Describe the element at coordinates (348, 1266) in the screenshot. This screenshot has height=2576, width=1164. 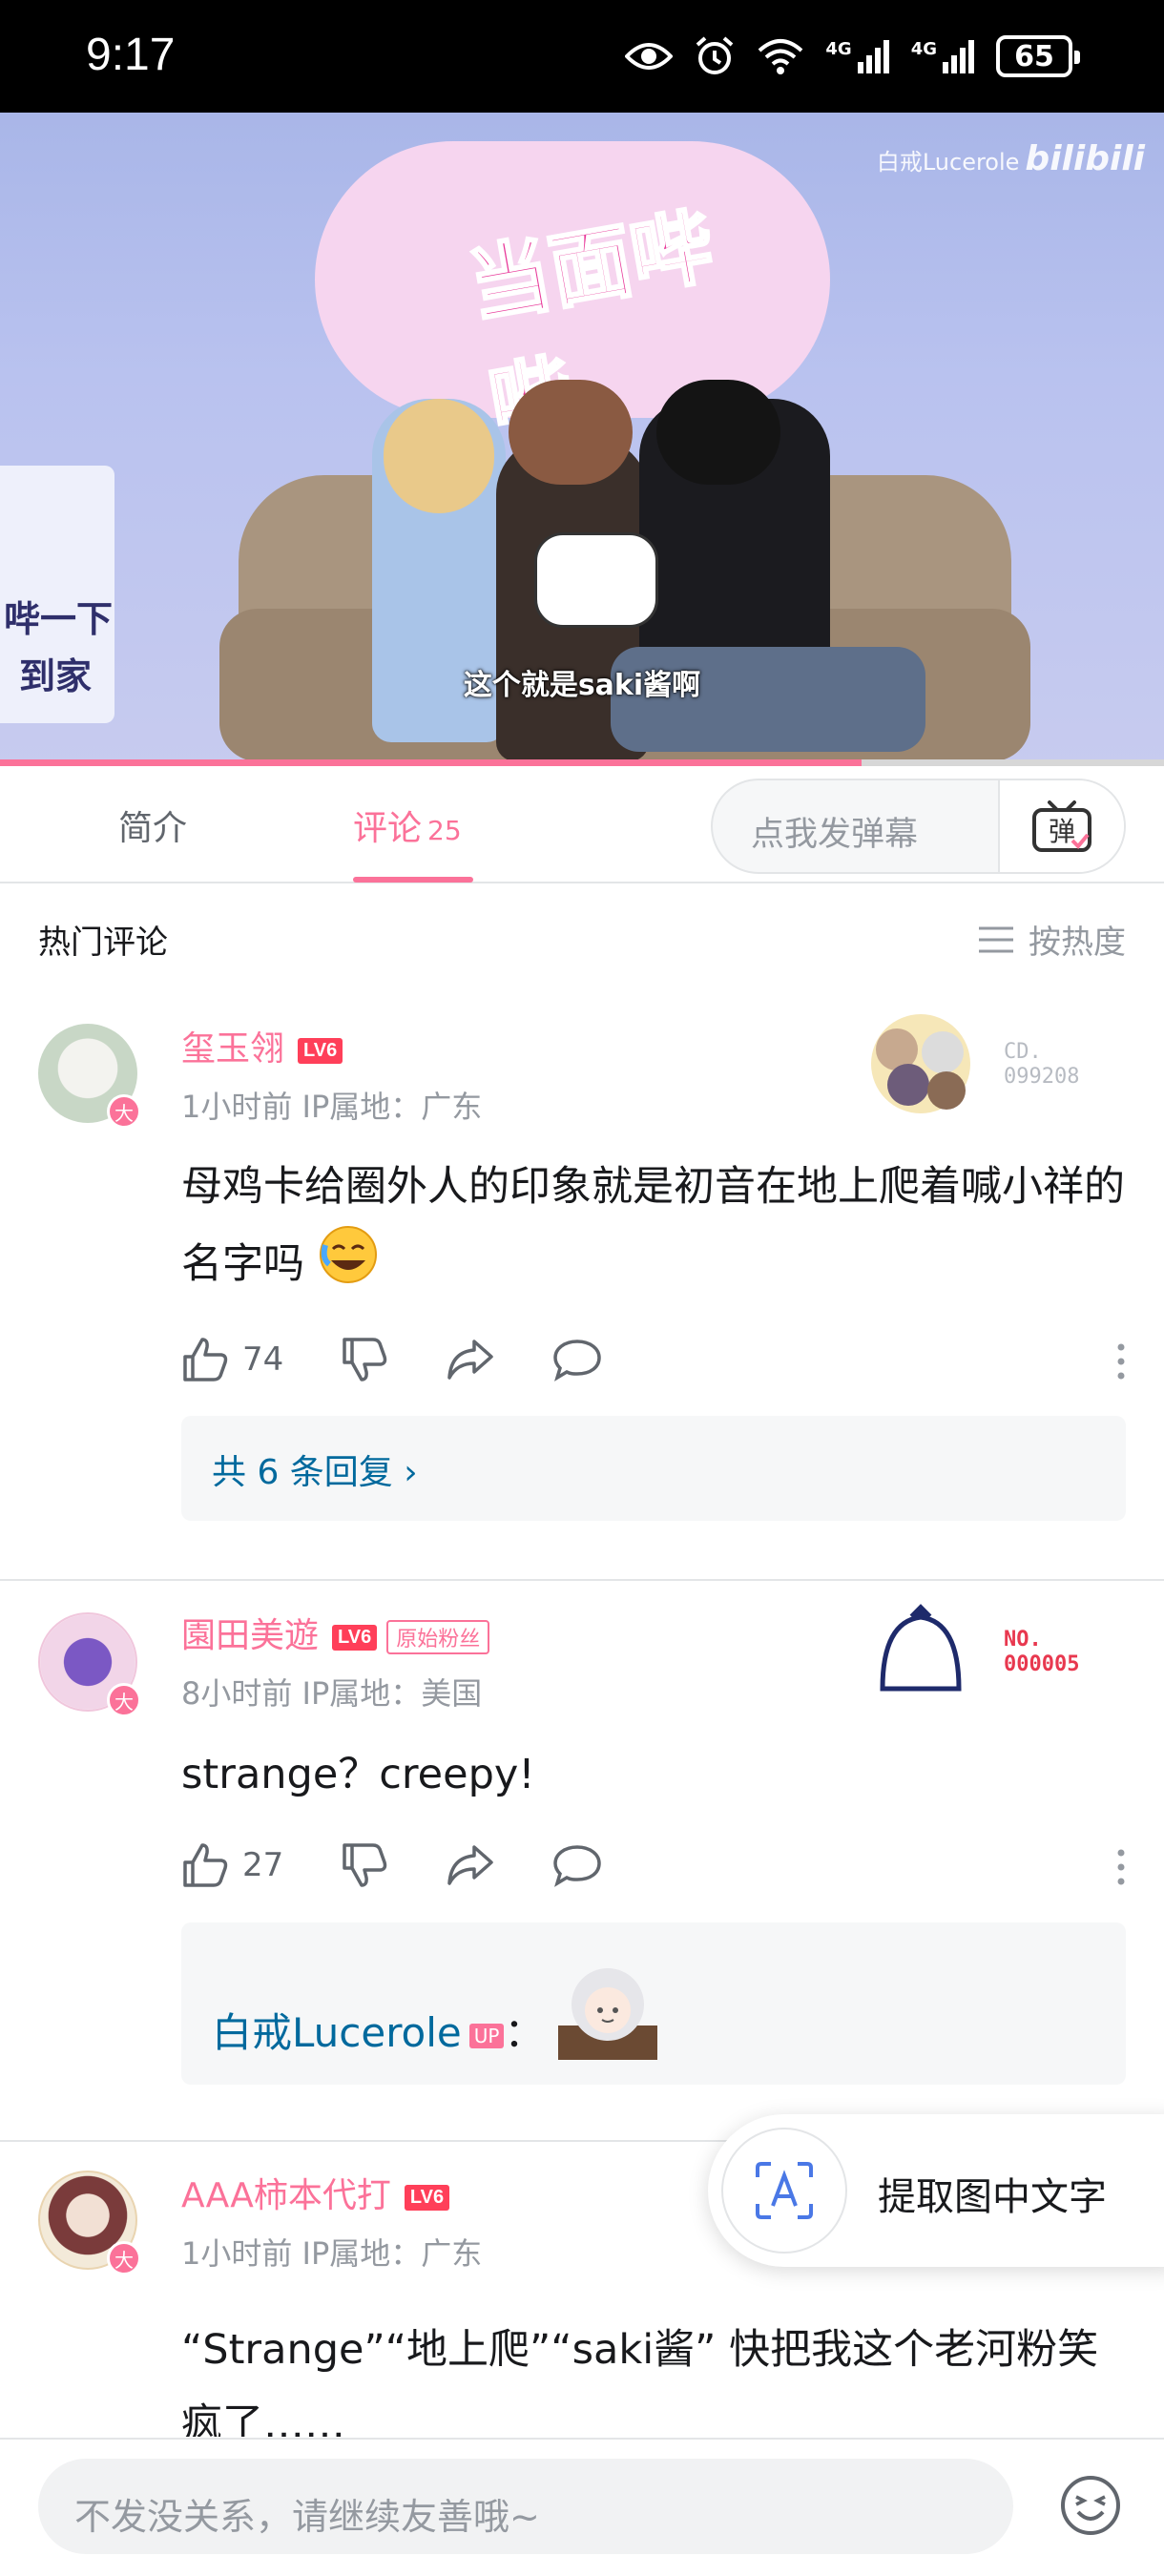
I see `laughing-emoji-icon` at that location.